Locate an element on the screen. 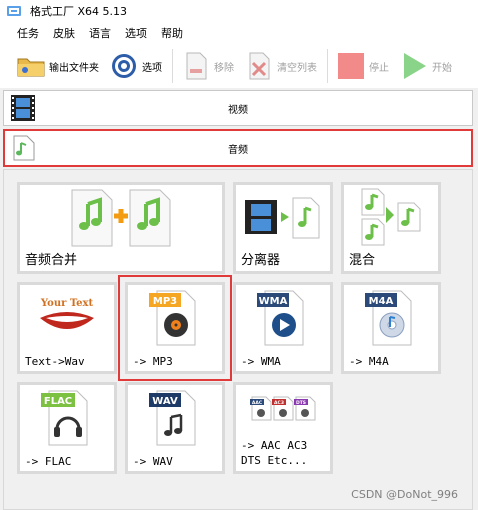  m4a-badge: M4A is located at coordinates (381, 301).